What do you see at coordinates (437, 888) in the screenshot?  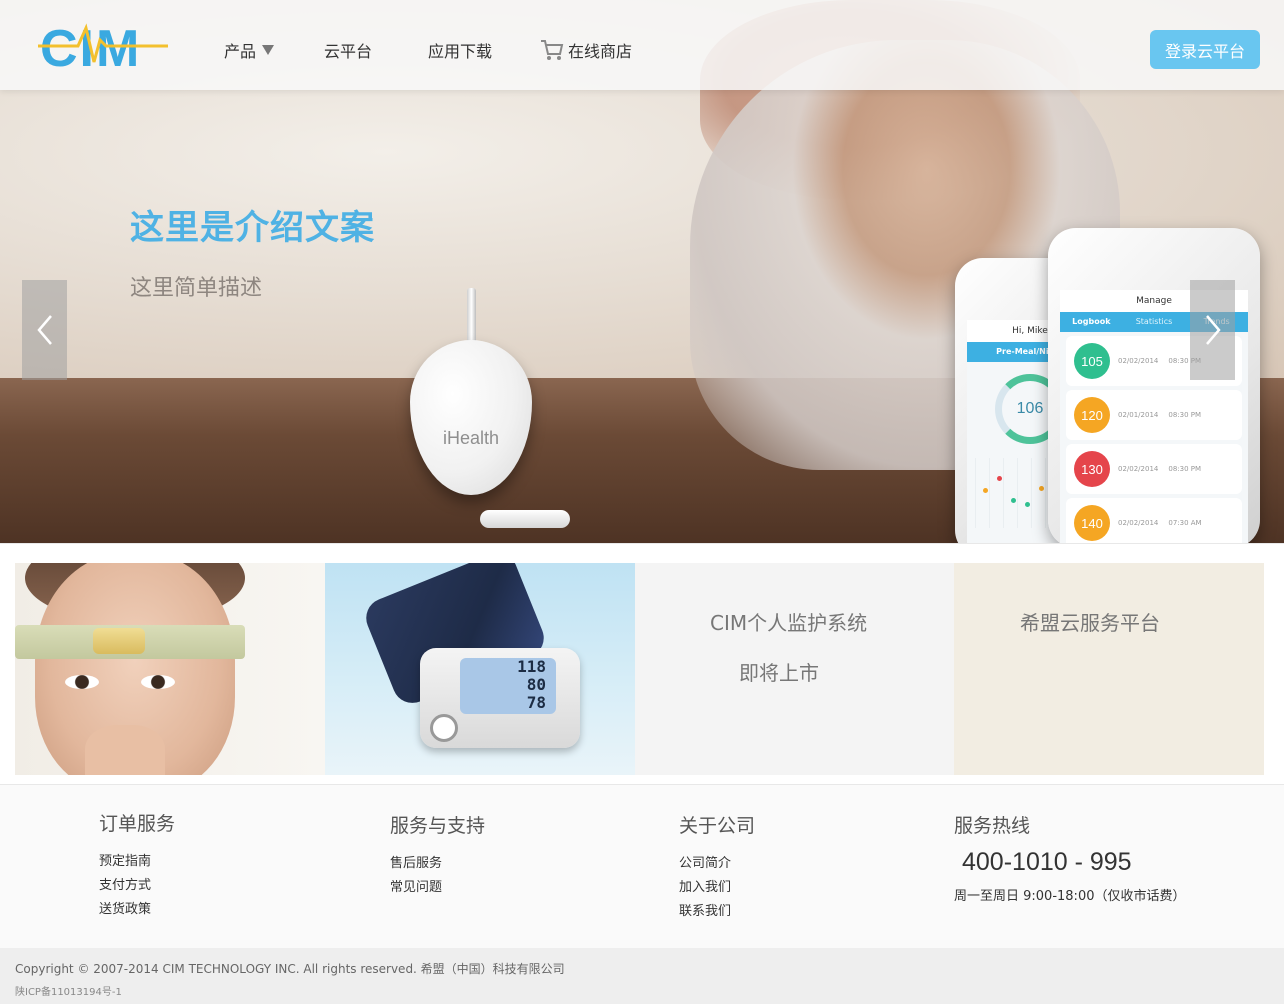 I see `footer-link: 常见问题` at bounding box center [437, 888].